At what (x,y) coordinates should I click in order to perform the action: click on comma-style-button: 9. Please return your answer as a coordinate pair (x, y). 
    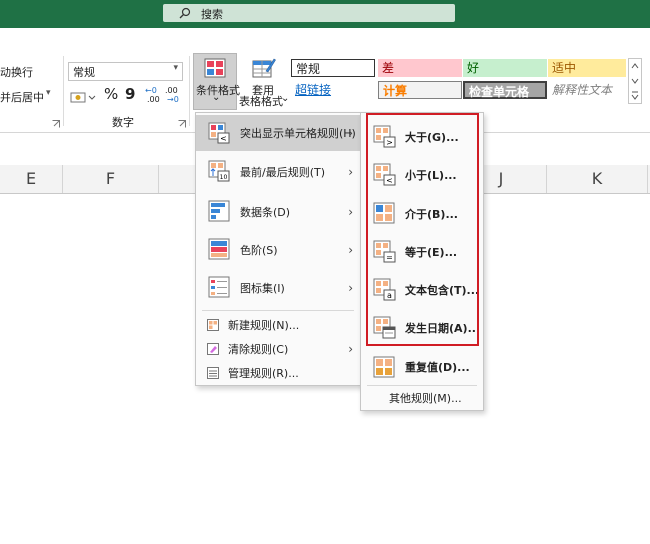
    Looking at the image, I should click on (130, 94).